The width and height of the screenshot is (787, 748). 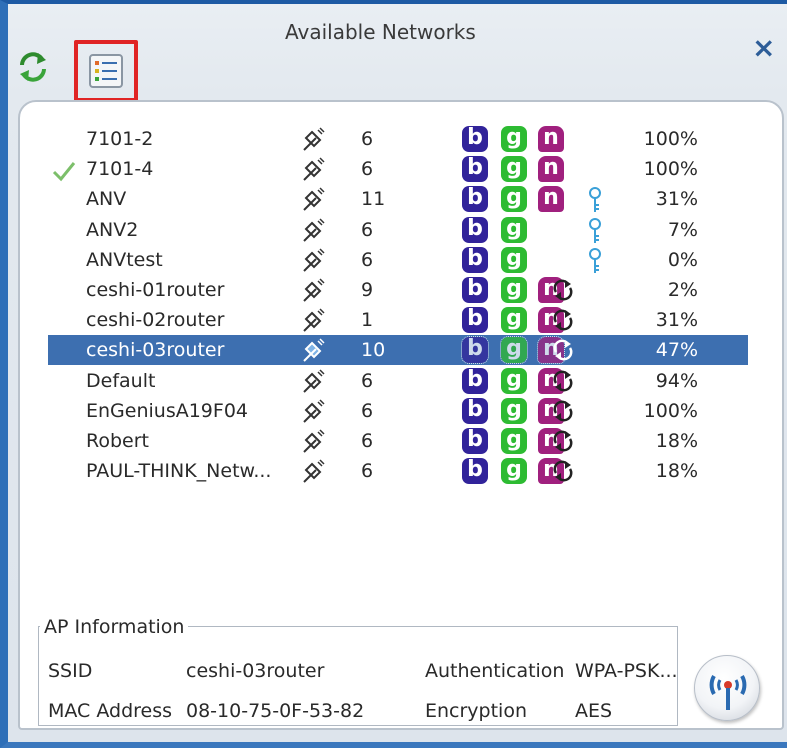 I want to click on signal-button, so click(x=727, y=688).